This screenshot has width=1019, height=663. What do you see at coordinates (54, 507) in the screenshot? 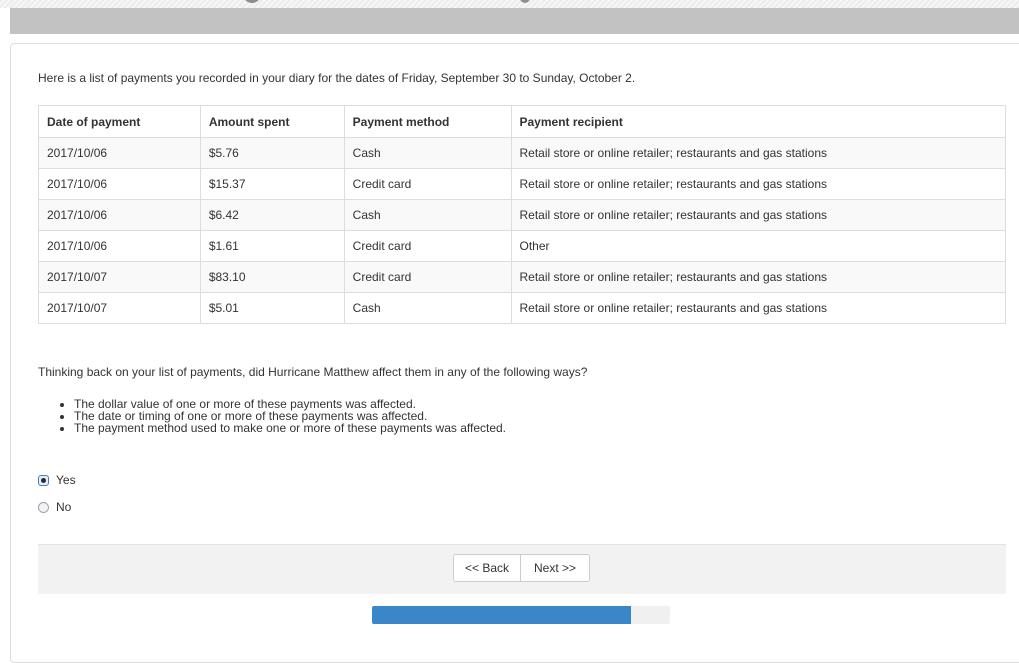
I see `option-no: No` at bounding box center [54, 507].